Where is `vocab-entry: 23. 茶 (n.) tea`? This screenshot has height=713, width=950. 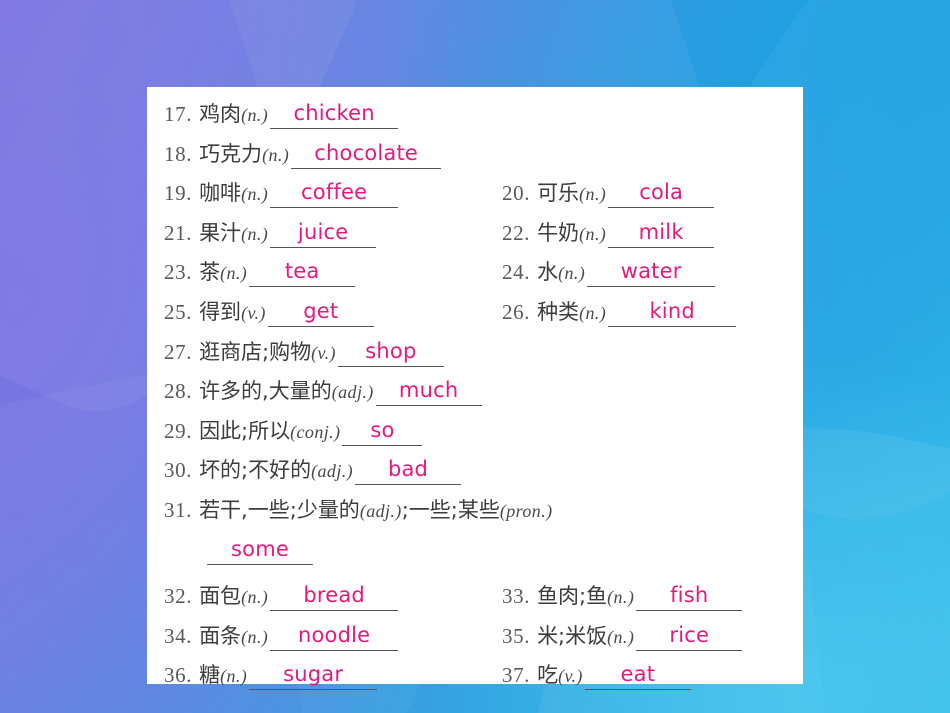 vocab-entry: 23. 茶 (n.) tea is located at coordinates (260, 272).